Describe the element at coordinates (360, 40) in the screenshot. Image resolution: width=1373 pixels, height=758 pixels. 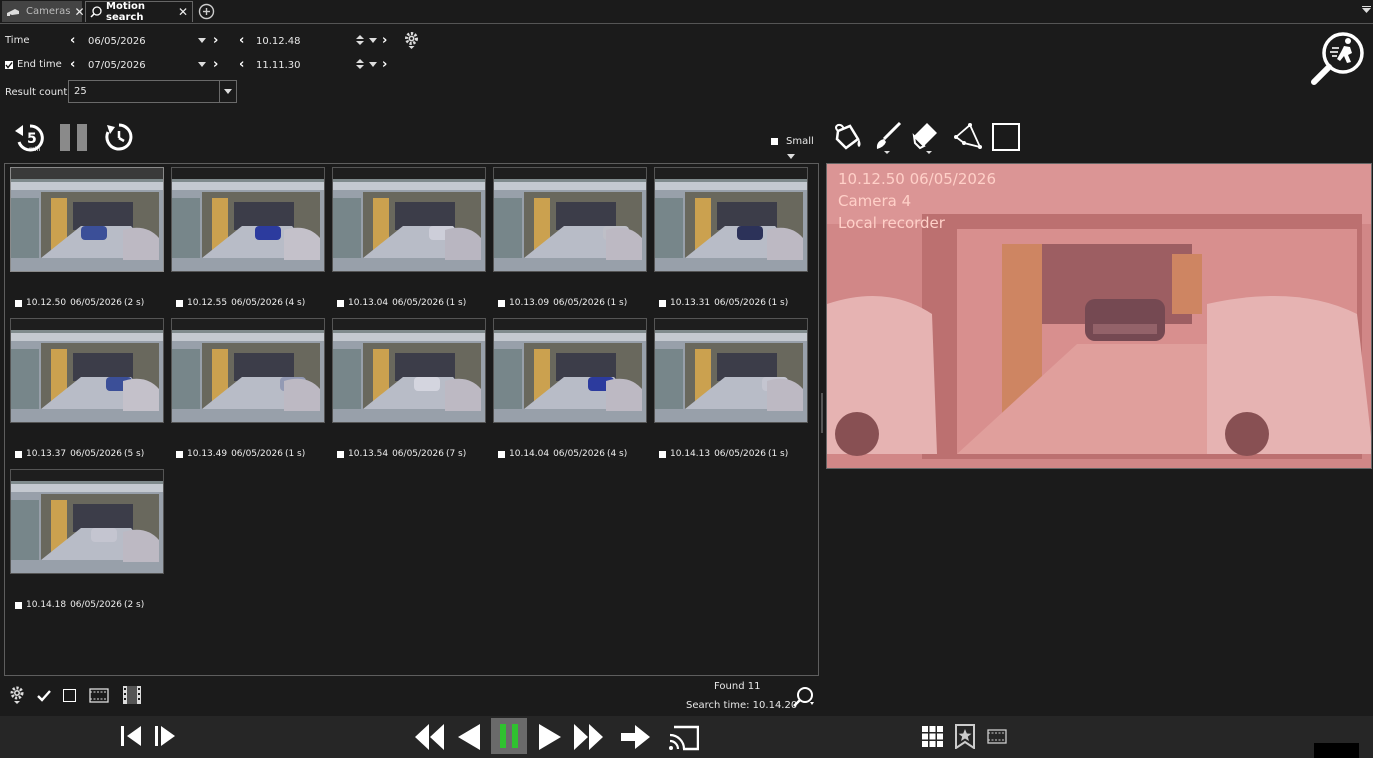
I see `start-time-spinner-icon` at that location.